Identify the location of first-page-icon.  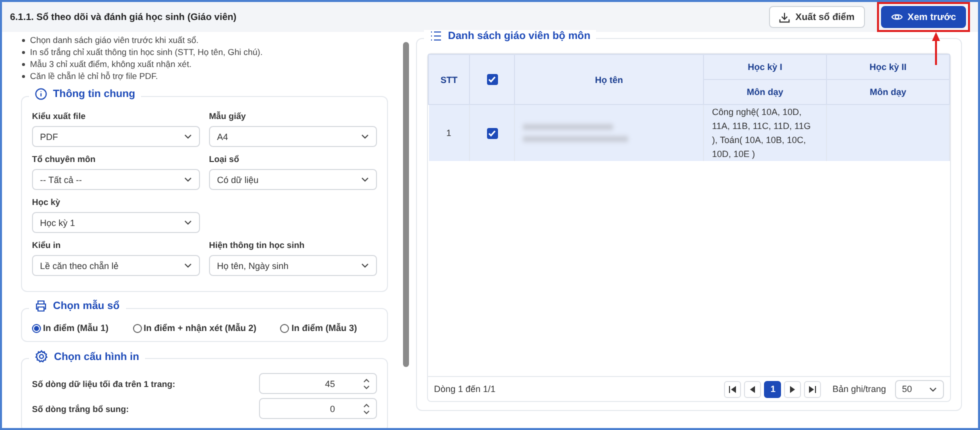
(732, 389).